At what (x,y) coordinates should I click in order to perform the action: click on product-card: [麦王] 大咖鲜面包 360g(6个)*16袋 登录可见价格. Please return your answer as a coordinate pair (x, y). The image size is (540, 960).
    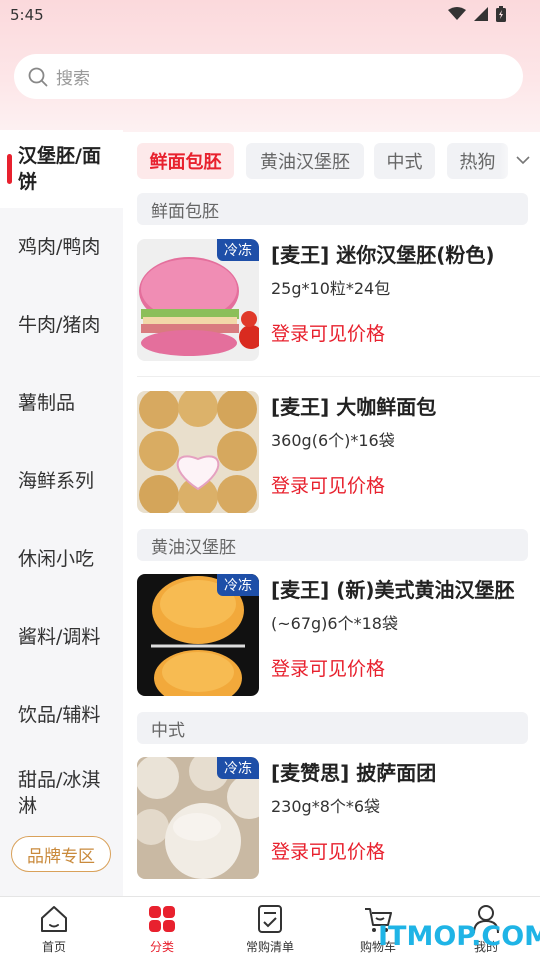
    Looking at the image, I should click on (338, 453).